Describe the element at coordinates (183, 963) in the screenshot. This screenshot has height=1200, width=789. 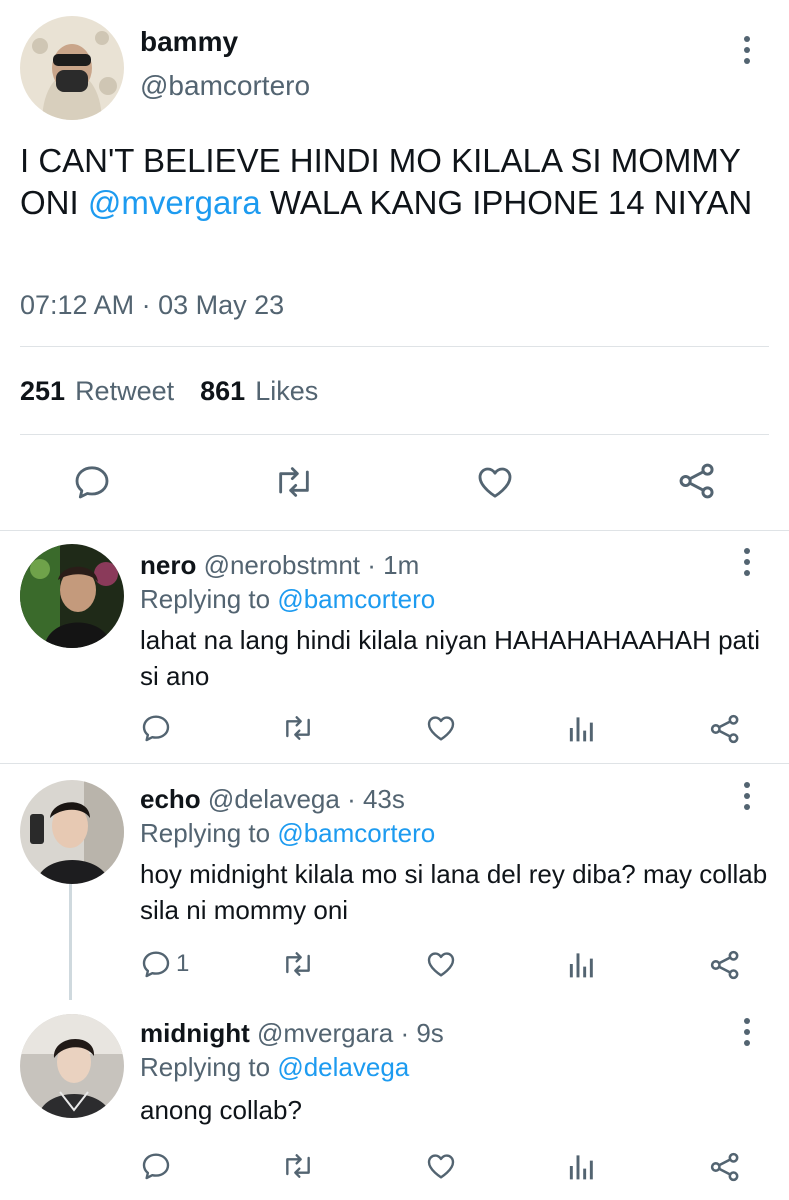
I see `reply-count: 1` at that location.